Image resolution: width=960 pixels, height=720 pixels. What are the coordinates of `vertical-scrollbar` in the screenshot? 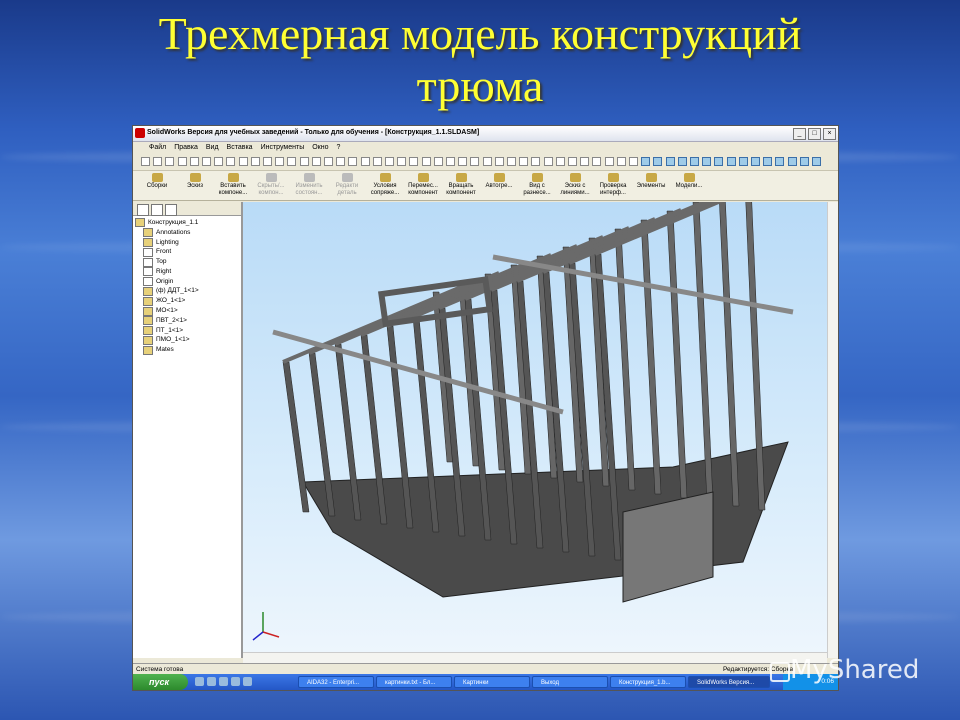 It's located at (832, 430).